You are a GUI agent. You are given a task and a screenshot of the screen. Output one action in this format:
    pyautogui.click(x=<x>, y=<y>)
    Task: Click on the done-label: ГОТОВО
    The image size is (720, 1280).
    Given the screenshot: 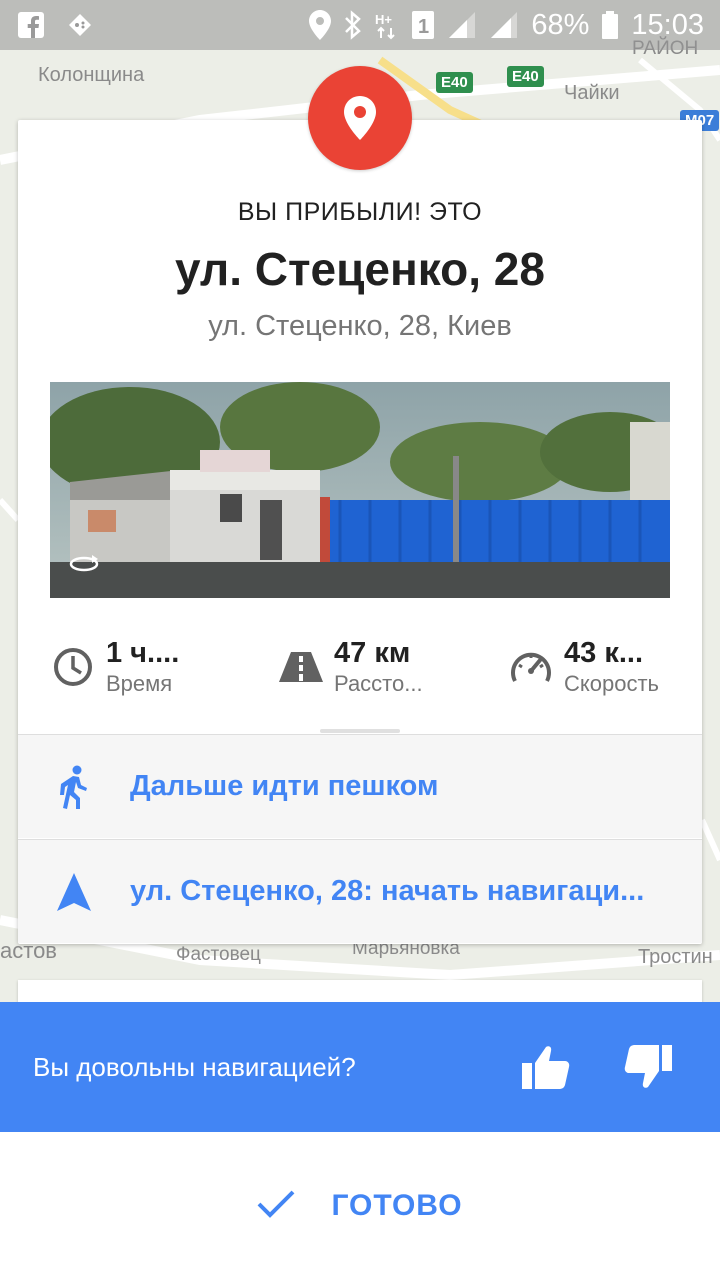 What is the action you would take?
    pyautogui.click(x=397, y=1205)
    